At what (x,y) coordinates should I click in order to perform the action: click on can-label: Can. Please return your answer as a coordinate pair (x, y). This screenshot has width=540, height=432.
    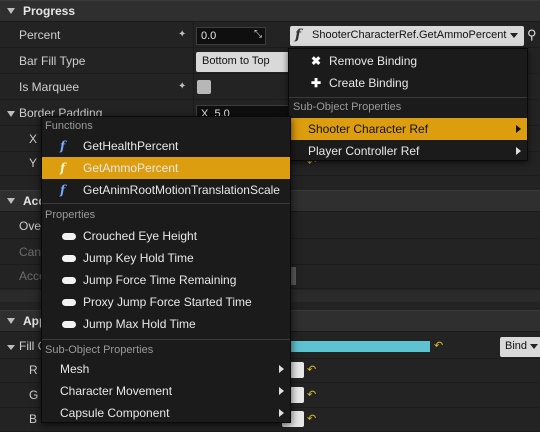
    Looking at the image, I should click on (30, 252).